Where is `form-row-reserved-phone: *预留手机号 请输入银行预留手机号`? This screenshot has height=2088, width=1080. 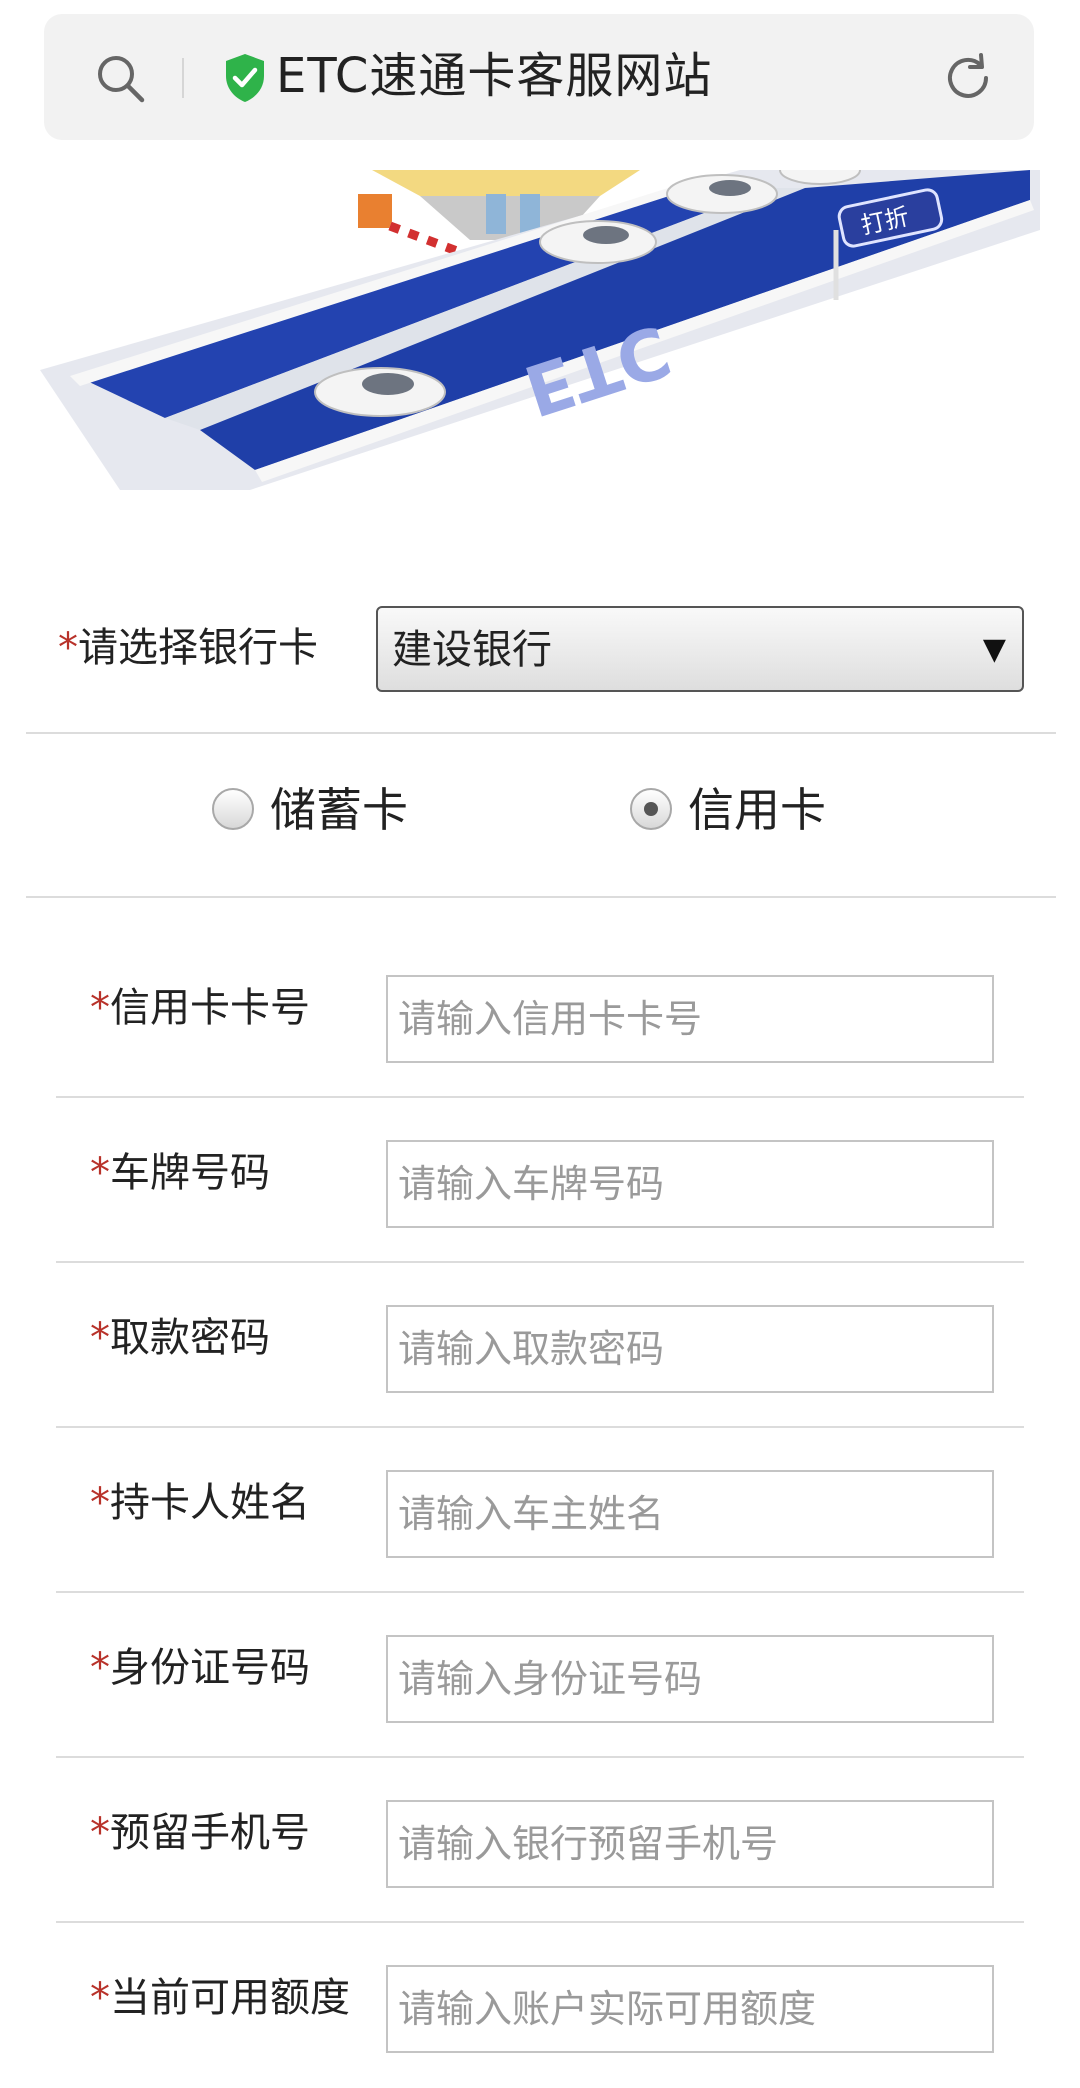 form-row-reserved-phone: *预留手机号 请输入银行预留手机号 is located at coordinates (540, 1840).